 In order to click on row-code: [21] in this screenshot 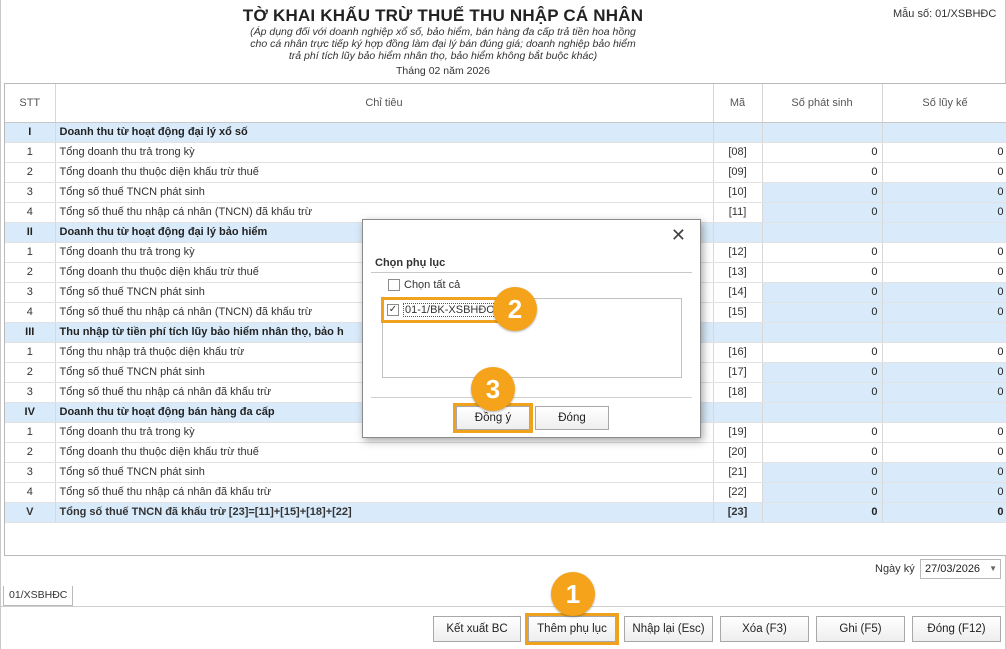, I will do `click(738, 472)`.